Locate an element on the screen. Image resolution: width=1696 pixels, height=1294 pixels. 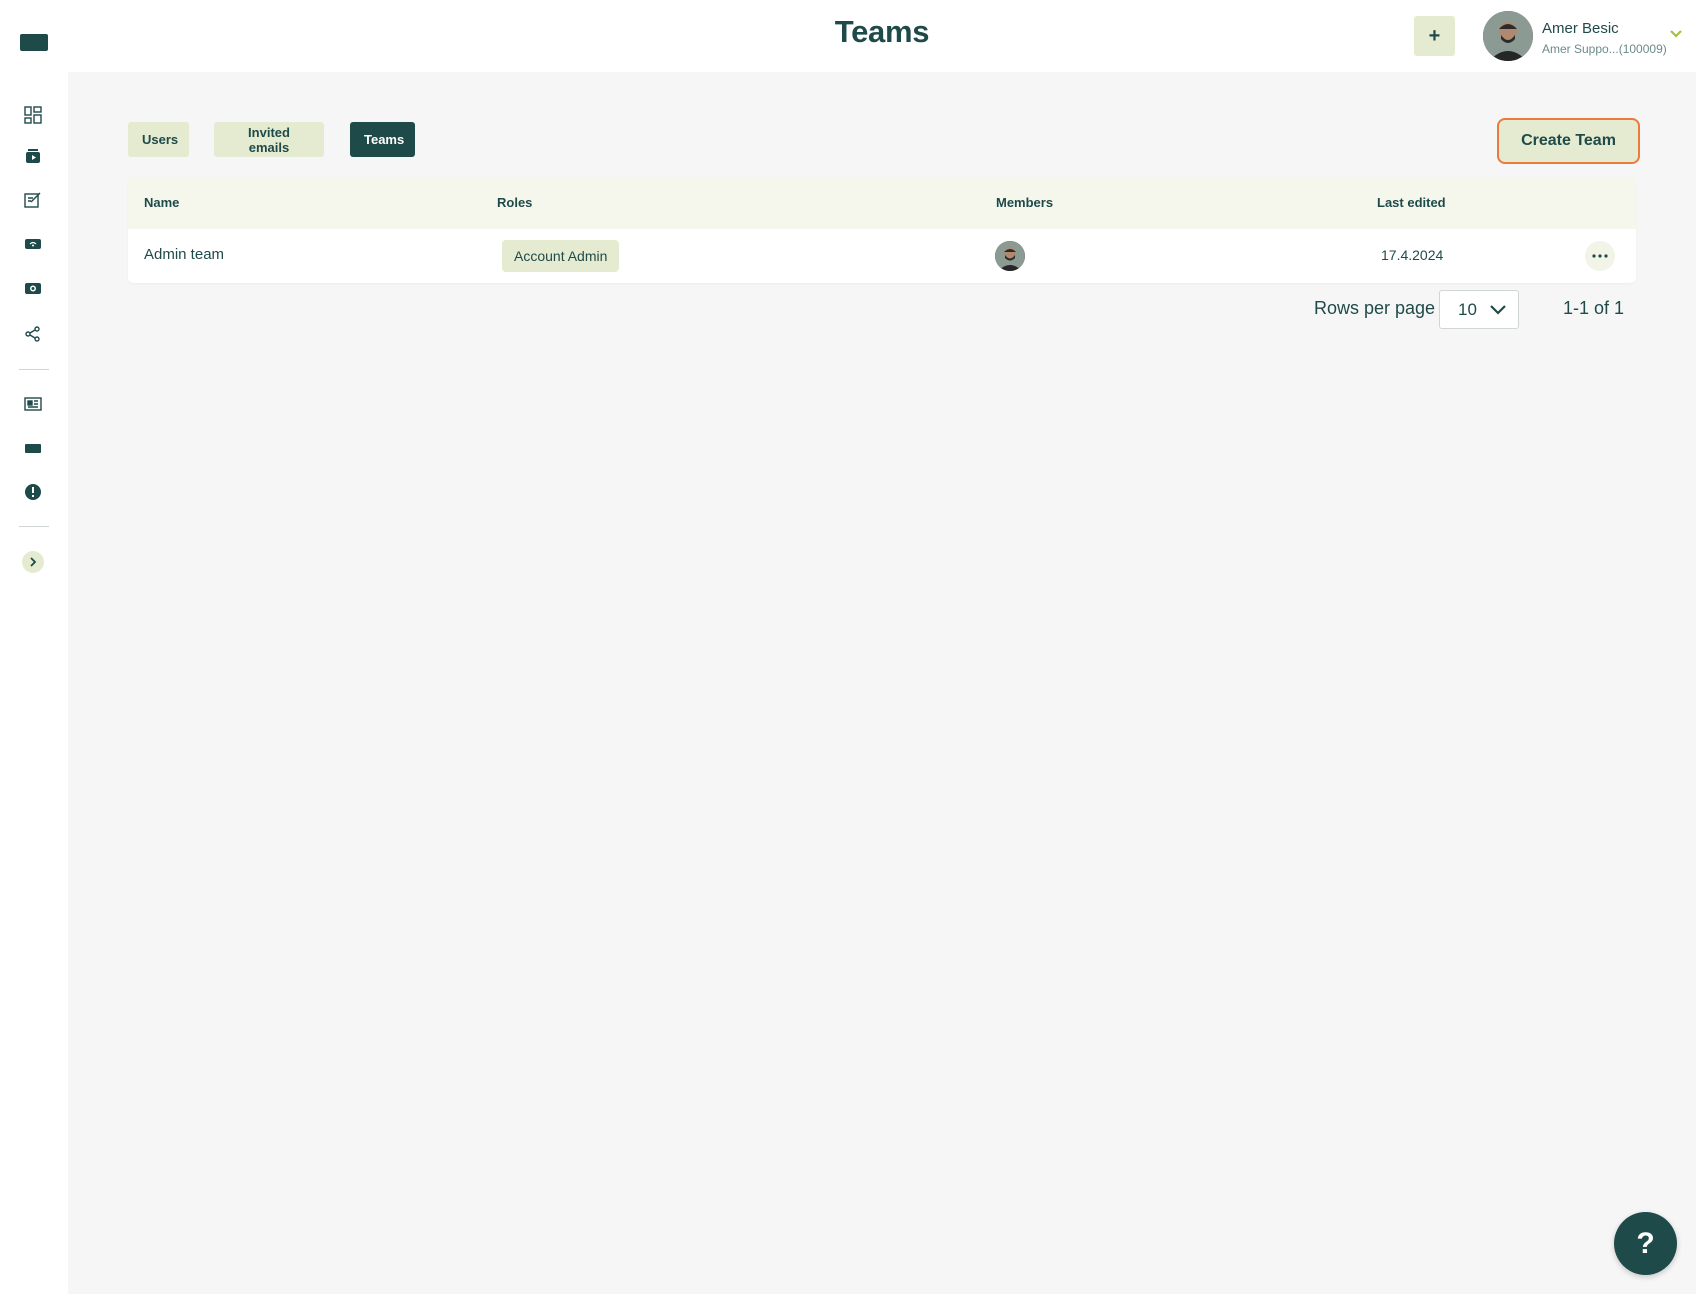
wifi-device-icon is located at coordinates (33, 244).